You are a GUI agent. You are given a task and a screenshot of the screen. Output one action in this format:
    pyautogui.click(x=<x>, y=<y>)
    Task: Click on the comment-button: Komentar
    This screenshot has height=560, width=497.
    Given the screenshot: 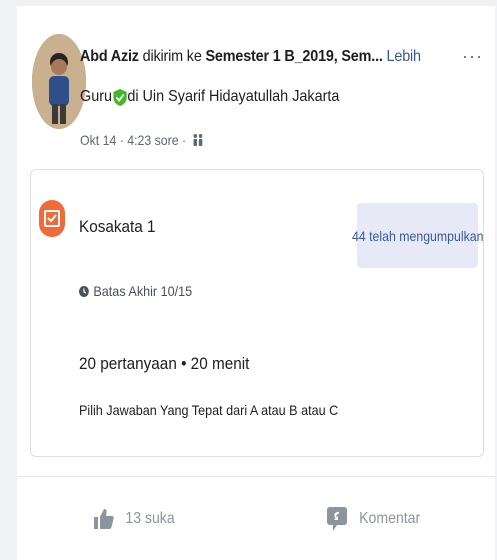 What is the action you would take?
    pyautogui.click(x=375, y=519)
    